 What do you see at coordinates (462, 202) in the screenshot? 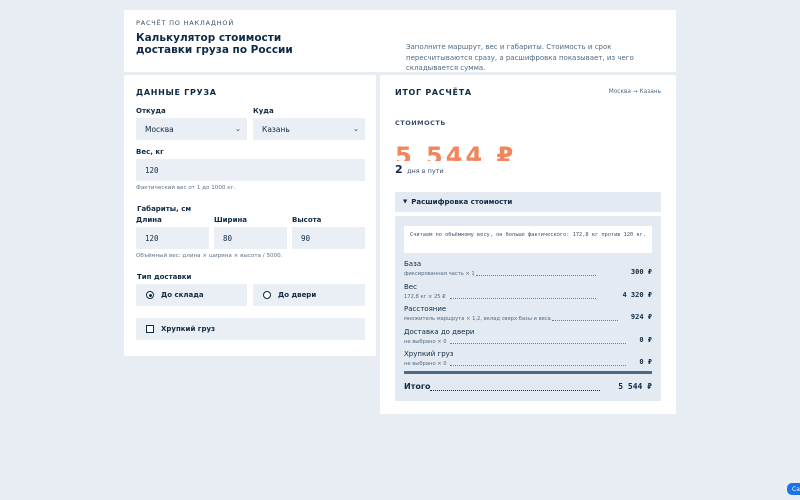
I see `breakdown-title: Расшифровка стоимости` at bounding box center [462, 202].